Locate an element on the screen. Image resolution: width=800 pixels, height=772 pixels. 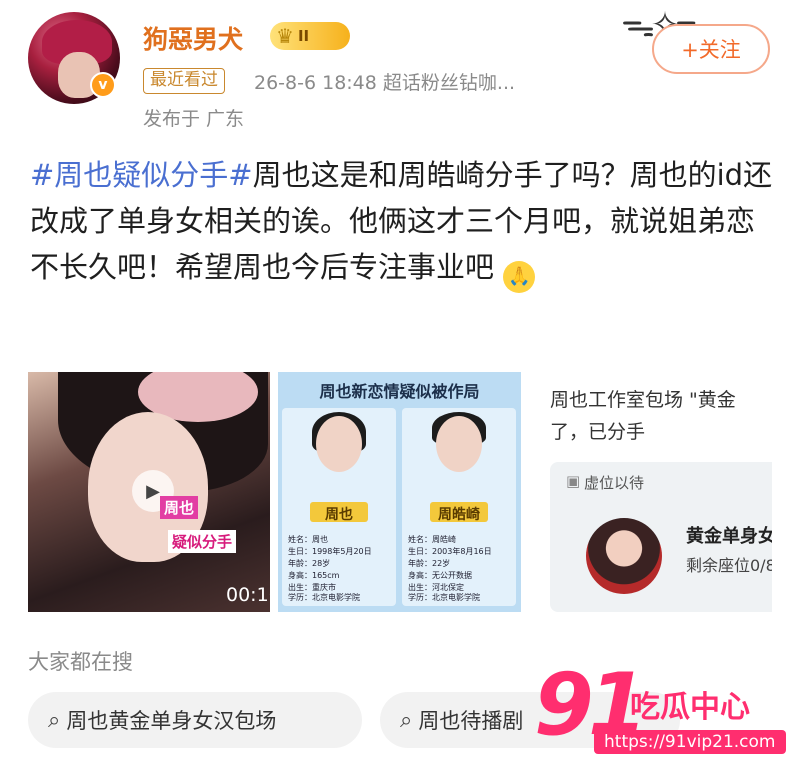
level-badge: ♛ II is located at coordinates (310, 36).